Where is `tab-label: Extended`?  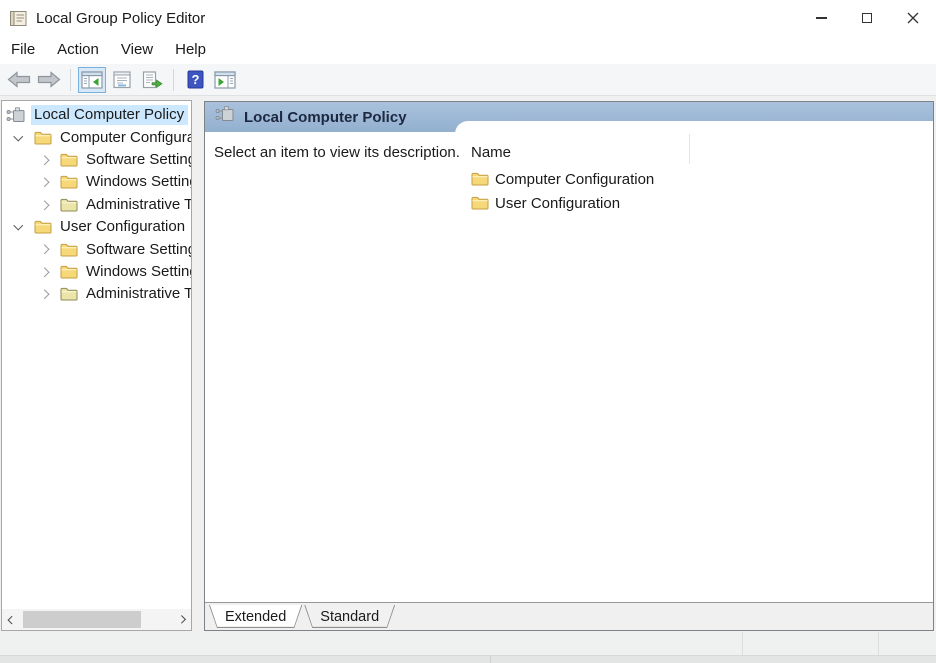 tab-label: Extended is located at coordinates (256, 616).